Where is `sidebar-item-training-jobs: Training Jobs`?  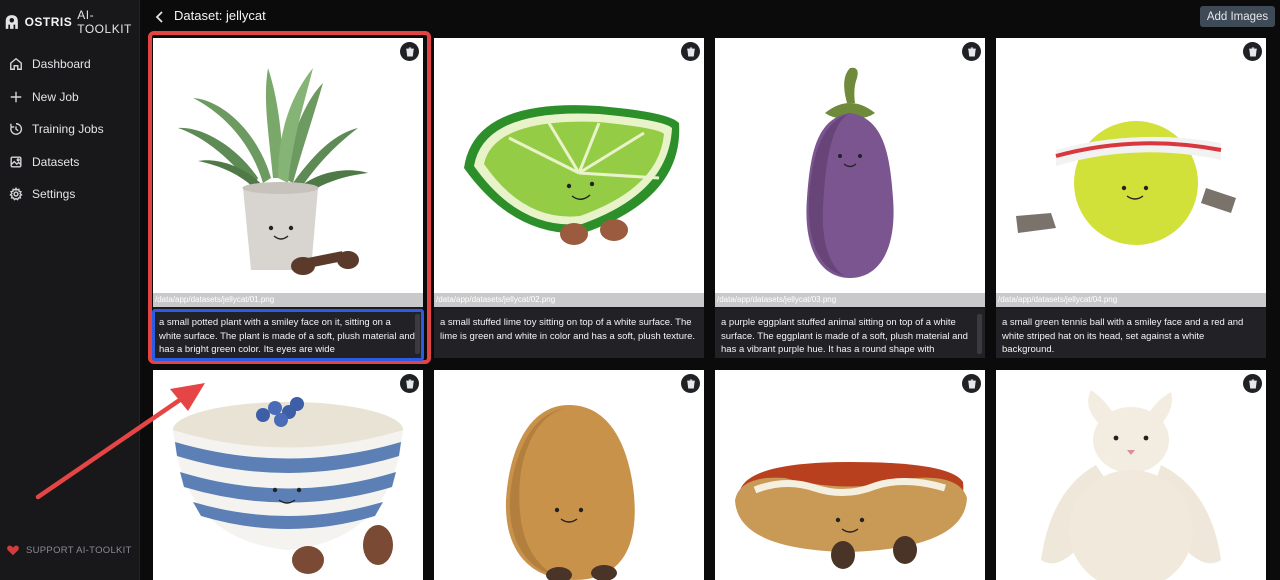
sidebar-item-training-jobs: Training Jobs is located at coordinates (70, 129).